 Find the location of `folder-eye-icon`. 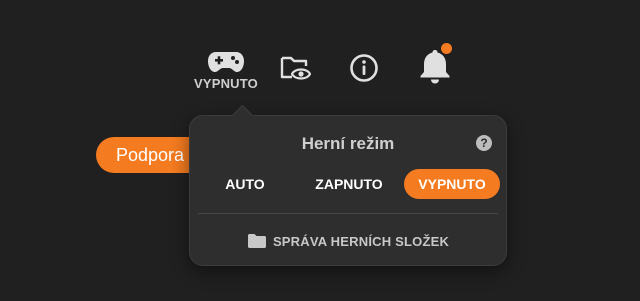

folder-eye-icon is located at coordinates (295, 68).